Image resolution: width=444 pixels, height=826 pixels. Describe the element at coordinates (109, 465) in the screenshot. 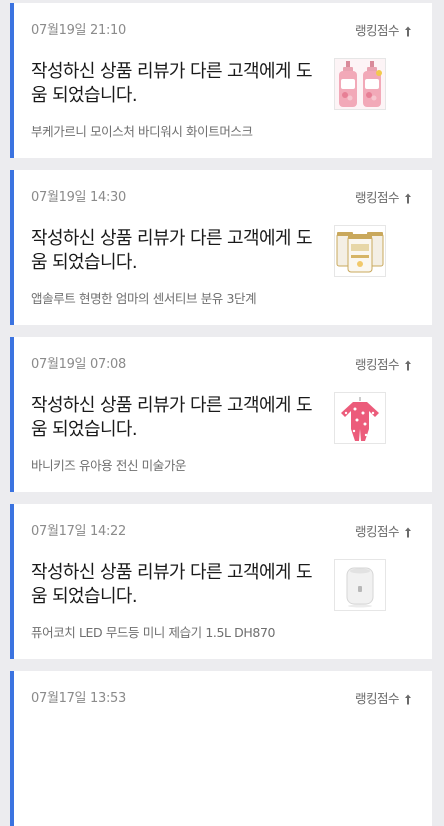

I see `product-name: 바니키즈 유아용 전신 미술가운` at that location.